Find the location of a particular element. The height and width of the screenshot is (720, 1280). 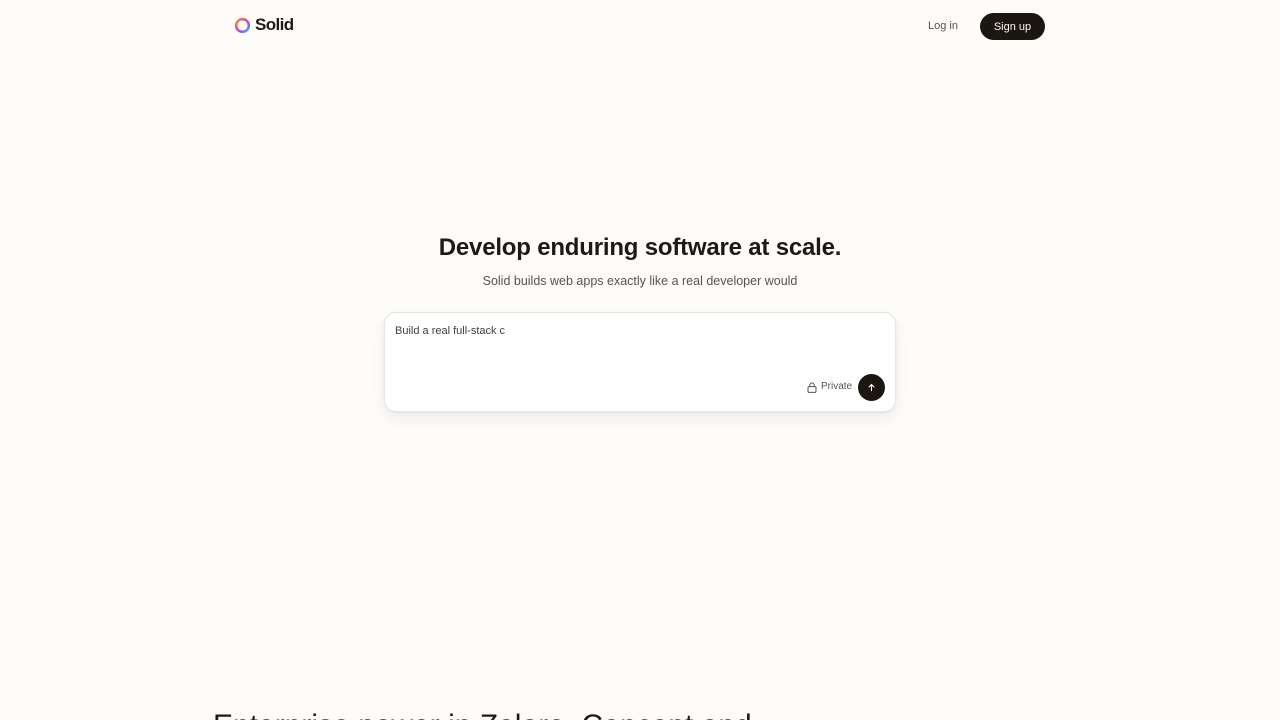

lock-icon is located at coordinates (812, 387).